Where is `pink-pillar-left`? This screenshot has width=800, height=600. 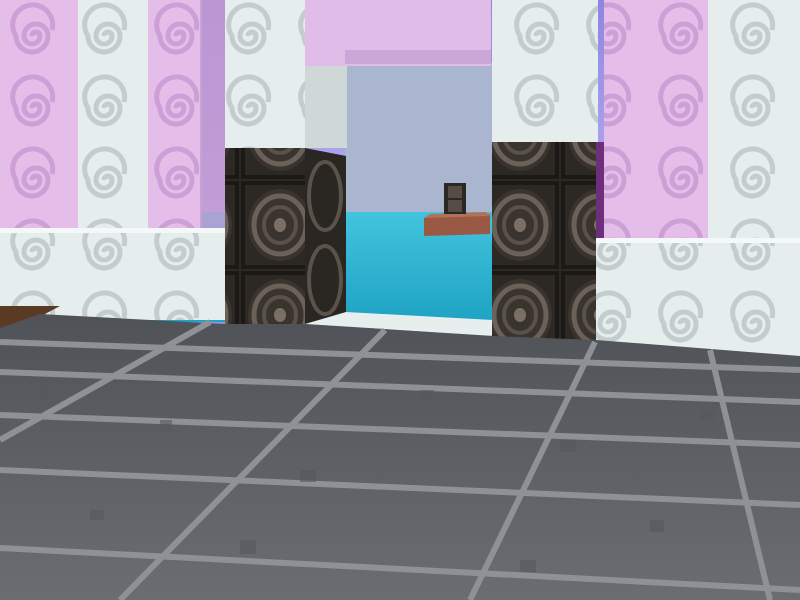
pink-pillar-left is located at coordinates (175, 116).